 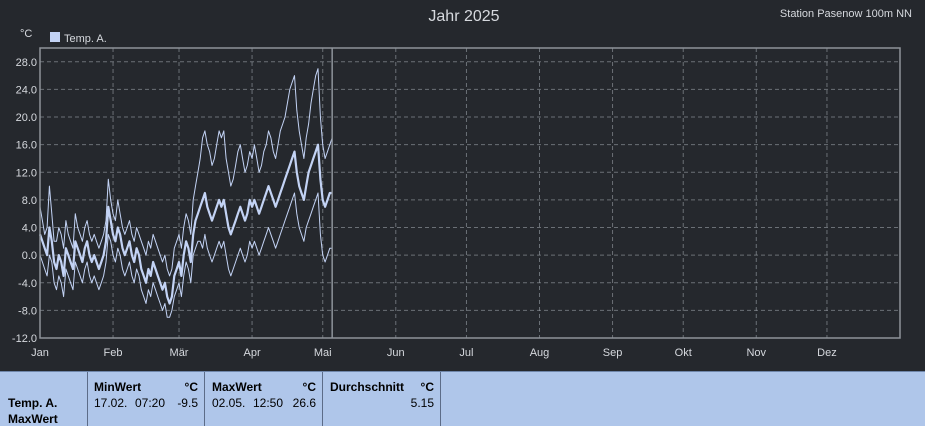 I want to click on x-tick-label: Feb, so click(x=113, y=353).